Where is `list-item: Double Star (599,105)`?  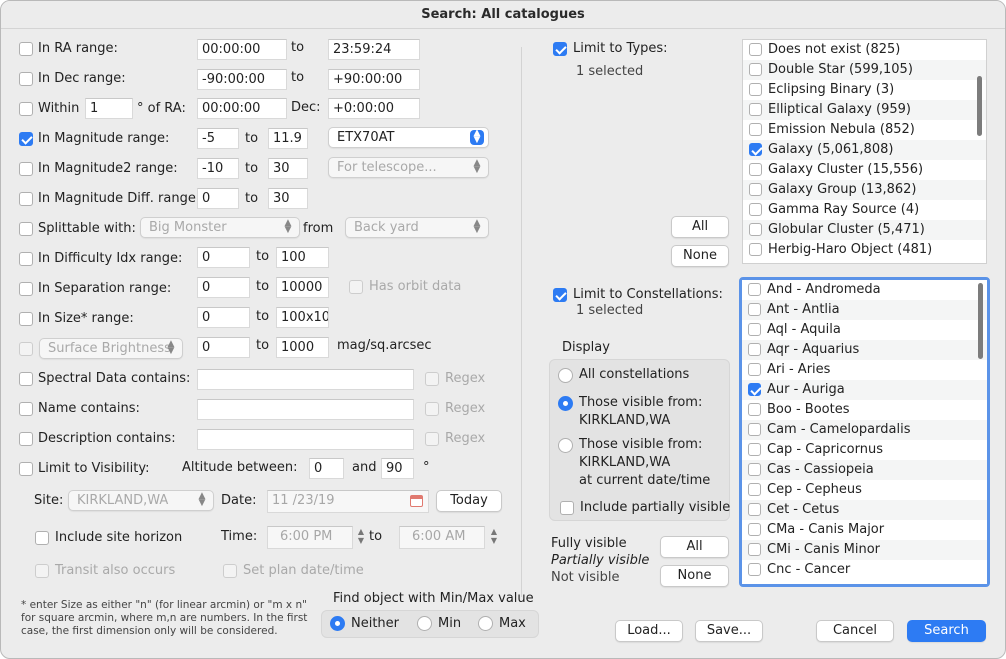 list-item: Double Star (599,105) is located at coordinates (864, 70).